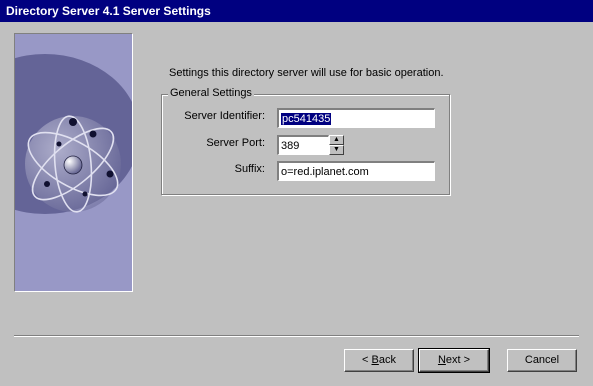 Image resolution: width=593 pixels, height=386 pixels. Describe the element at coordinates (296, 336) in the screenshot. I see `separator` at that location.